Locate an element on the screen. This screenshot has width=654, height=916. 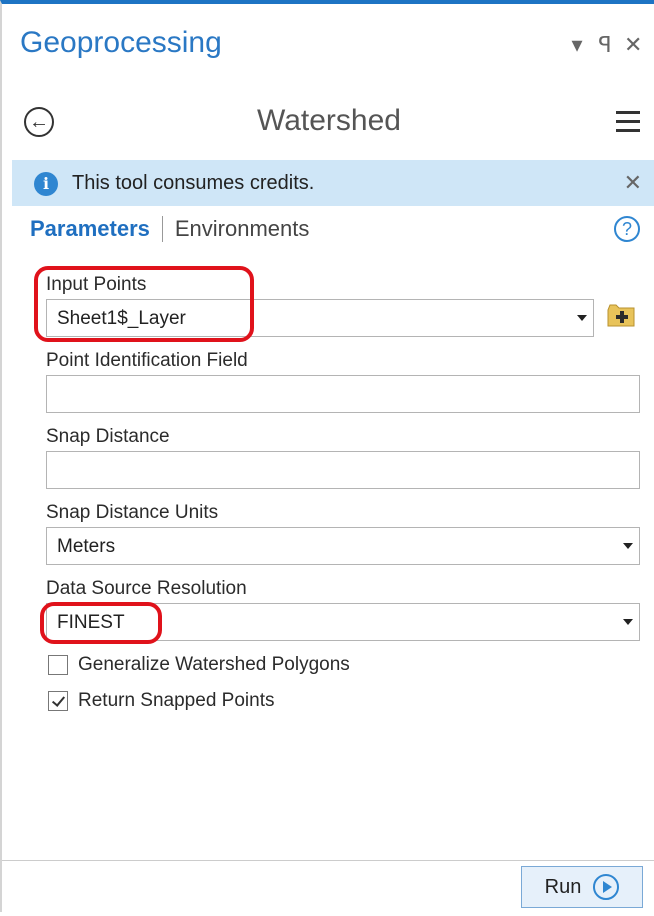
generalize-checkbox is located at coordinates (58, 665).